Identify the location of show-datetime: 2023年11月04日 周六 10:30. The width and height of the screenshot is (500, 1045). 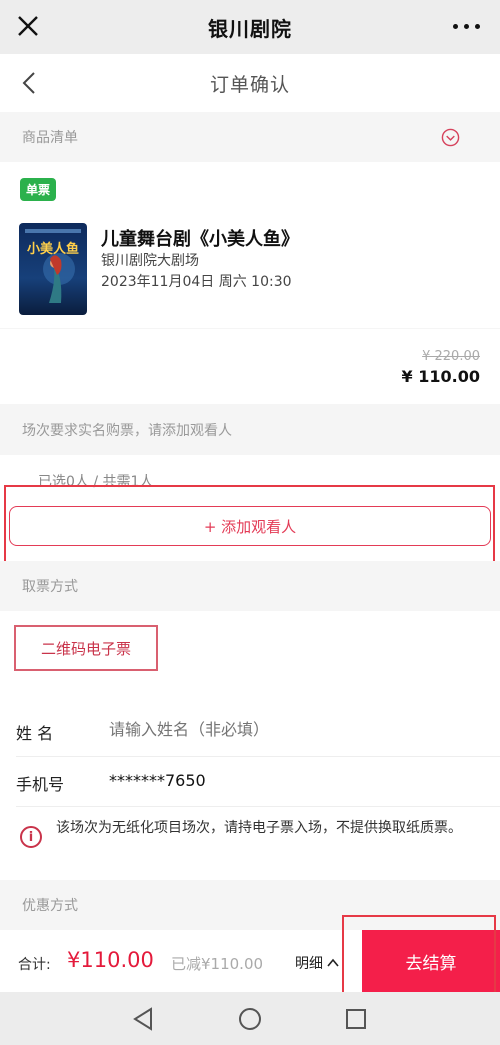
(196, 282).